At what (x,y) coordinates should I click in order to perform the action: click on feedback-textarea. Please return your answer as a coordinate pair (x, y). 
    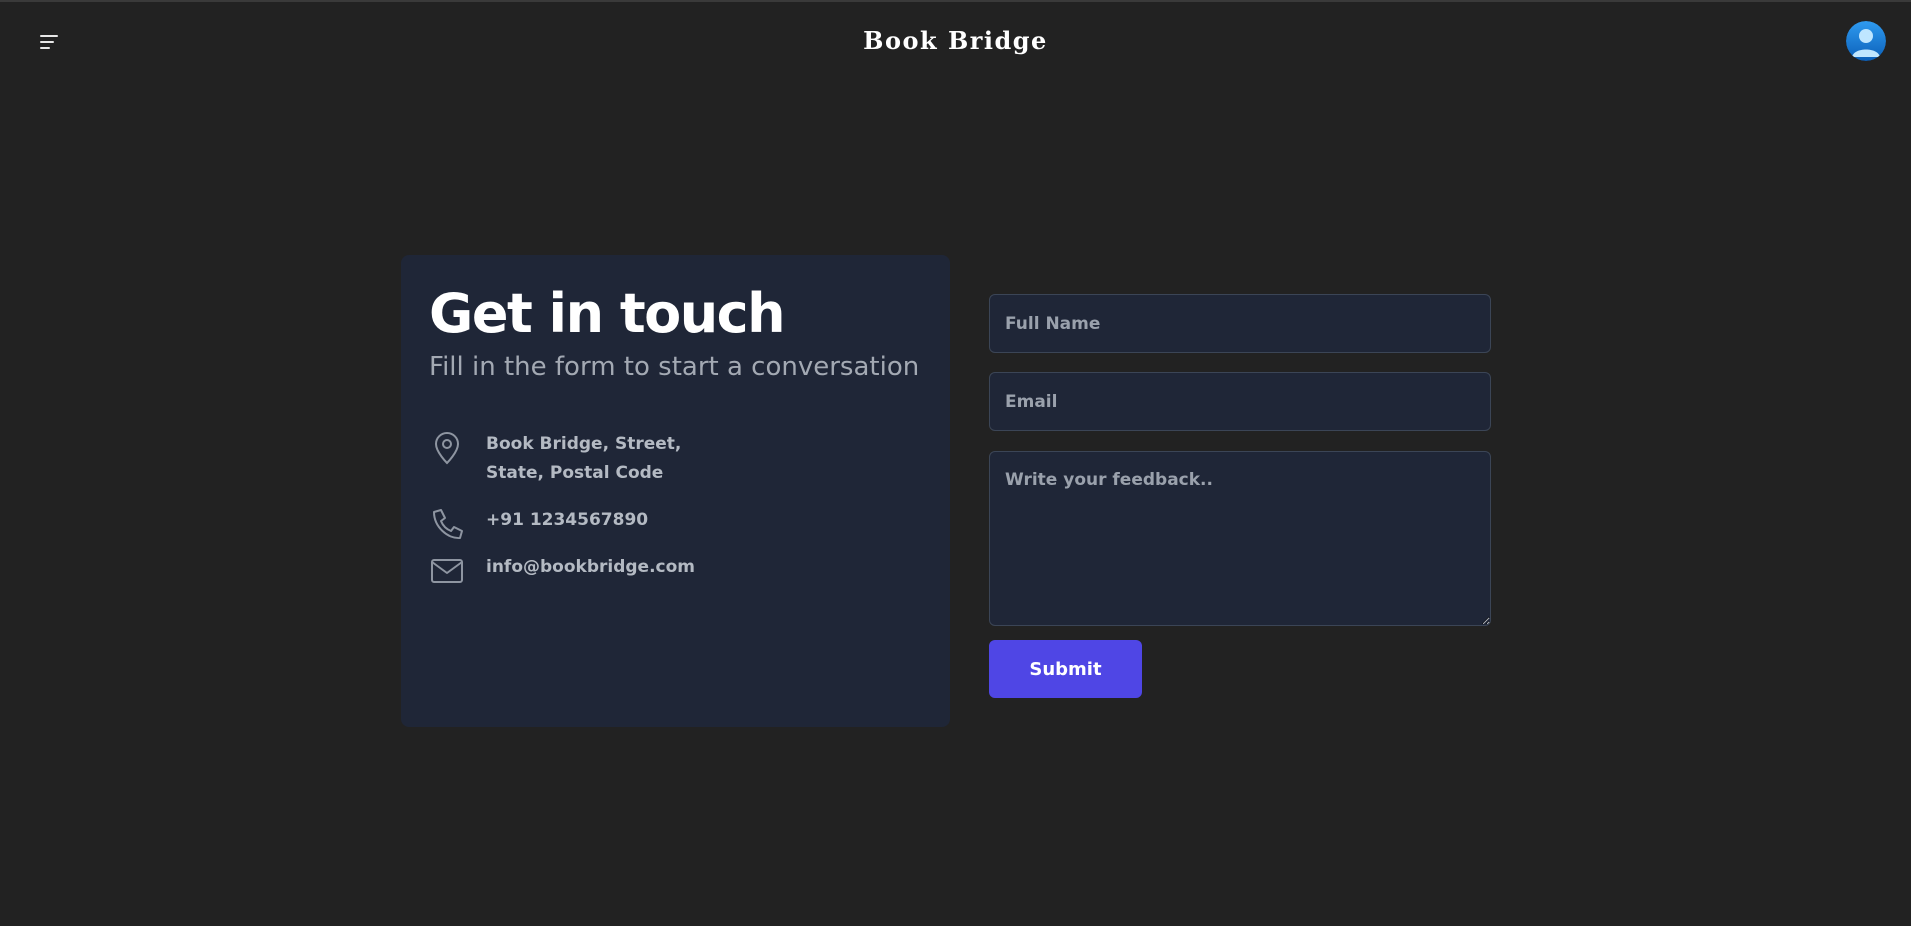
    Looking at the image, I should click on (1240, 538).